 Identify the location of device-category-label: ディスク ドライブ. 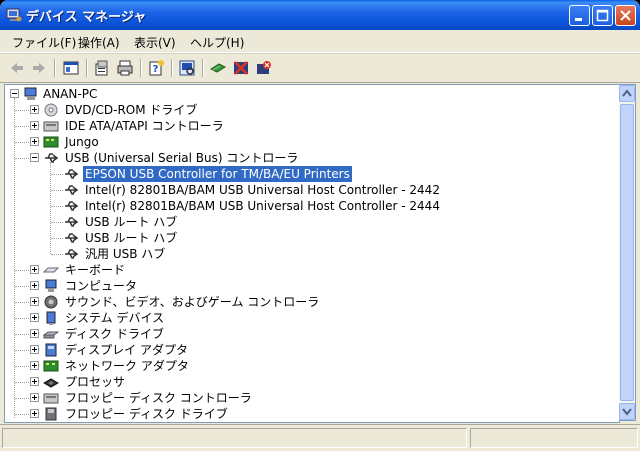
(114, 334).